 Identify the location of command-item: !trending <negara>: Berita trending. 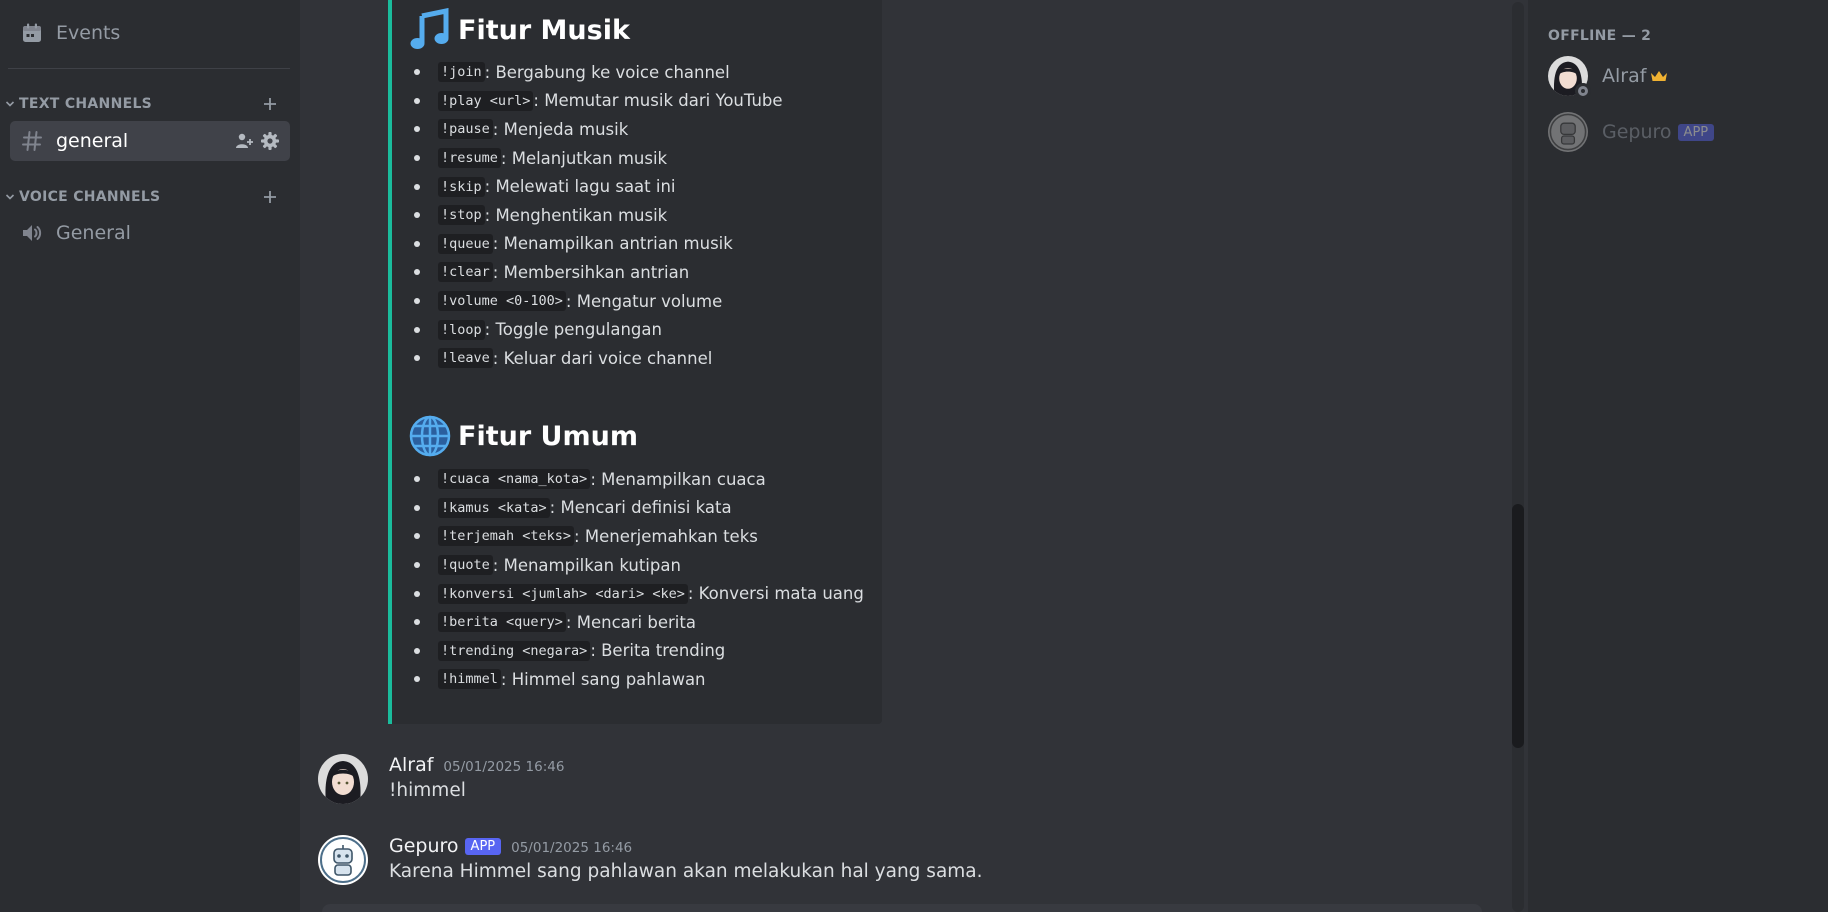
(637, 651).